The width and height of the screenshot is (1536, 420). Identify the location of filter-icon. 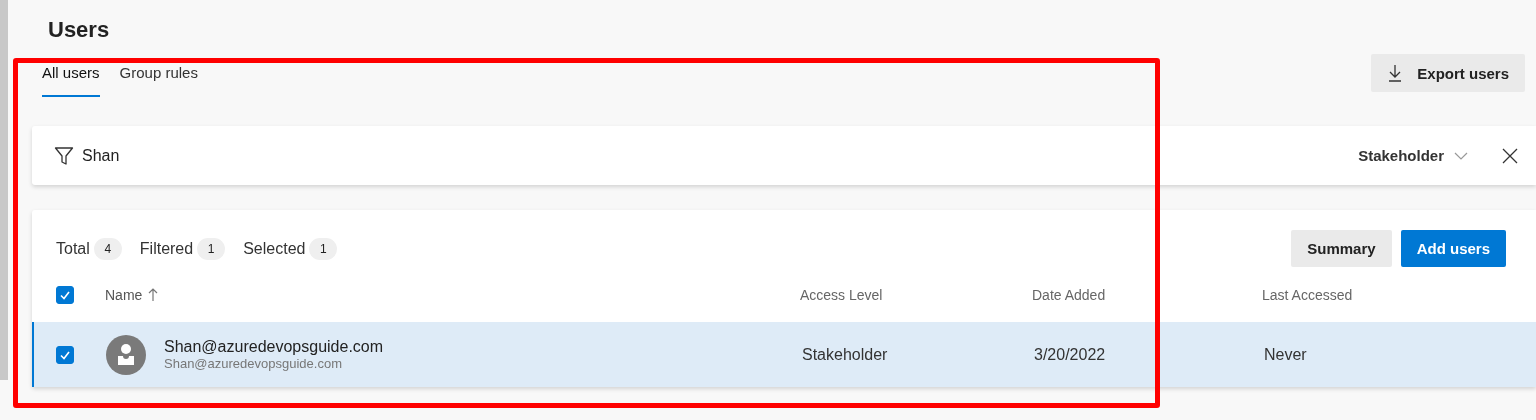
(64, 155).